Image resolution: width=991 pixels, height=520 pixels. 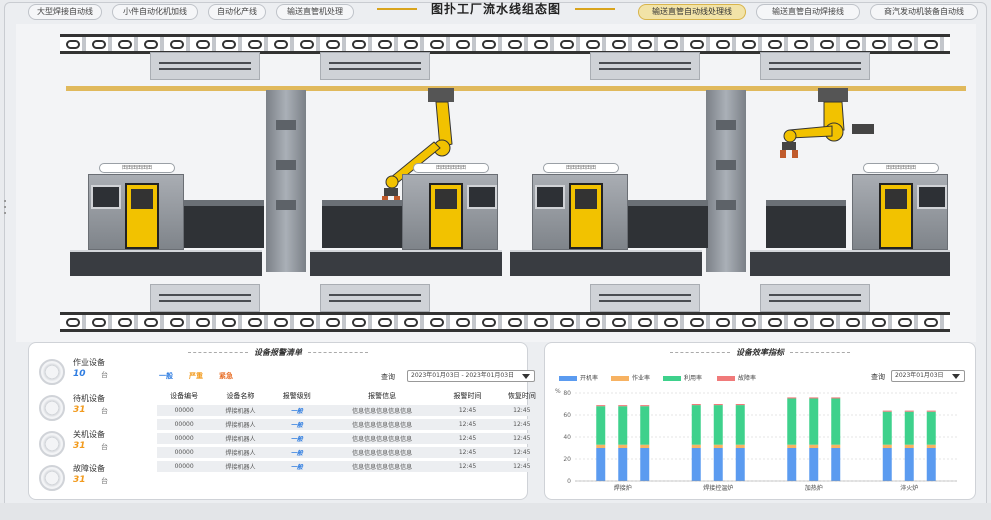 I want to click on column-header: 报警级别, so click(x=296, y=396).